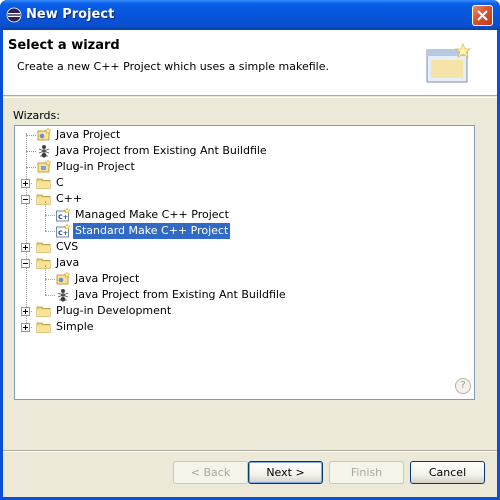 This screenshot has height=500, width=500. Describe the element at coordinates (60, 182) in the screenshot. I see `tree-item-label: C` at that location.